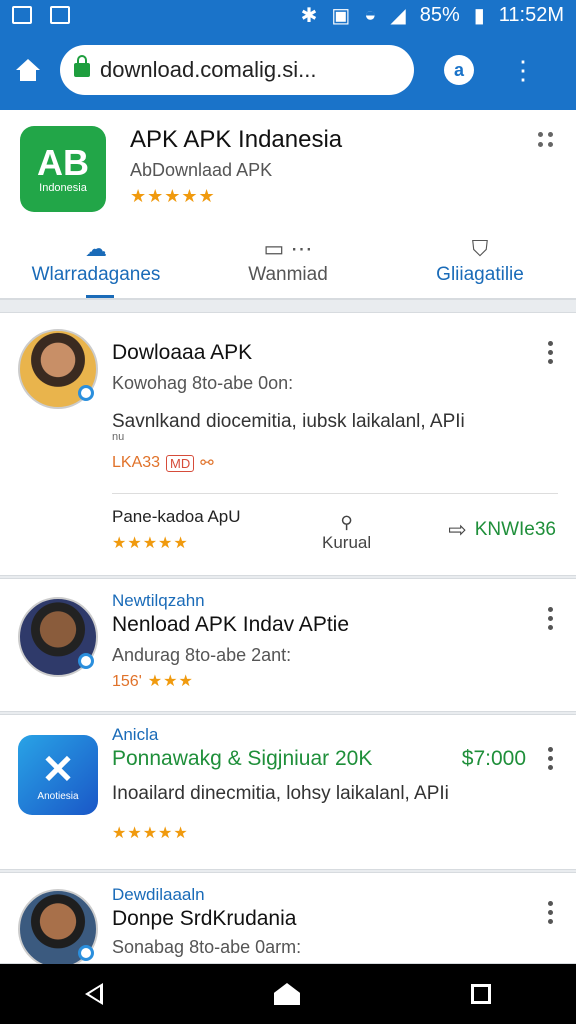 The width and height of the screenshot is (576, 1024). What do you see at coordinates (202, 655) in the screenshot?
I see `card-meta: Andurag 8to-abe 2ant:` at bounding box center [202, 655].